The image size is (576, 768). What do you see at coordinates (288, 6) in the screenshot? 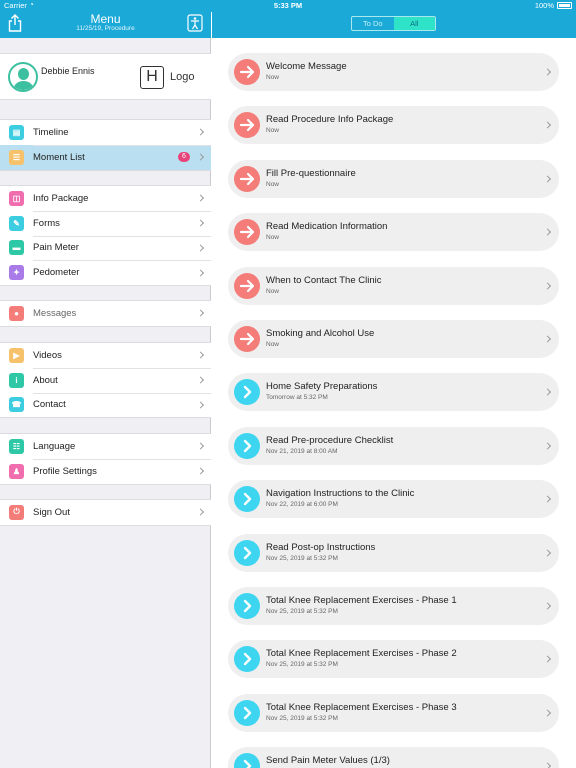
I see `status-bar: Carrier ◔ 5:33 PM 100%` at bounding box center [288, 6].